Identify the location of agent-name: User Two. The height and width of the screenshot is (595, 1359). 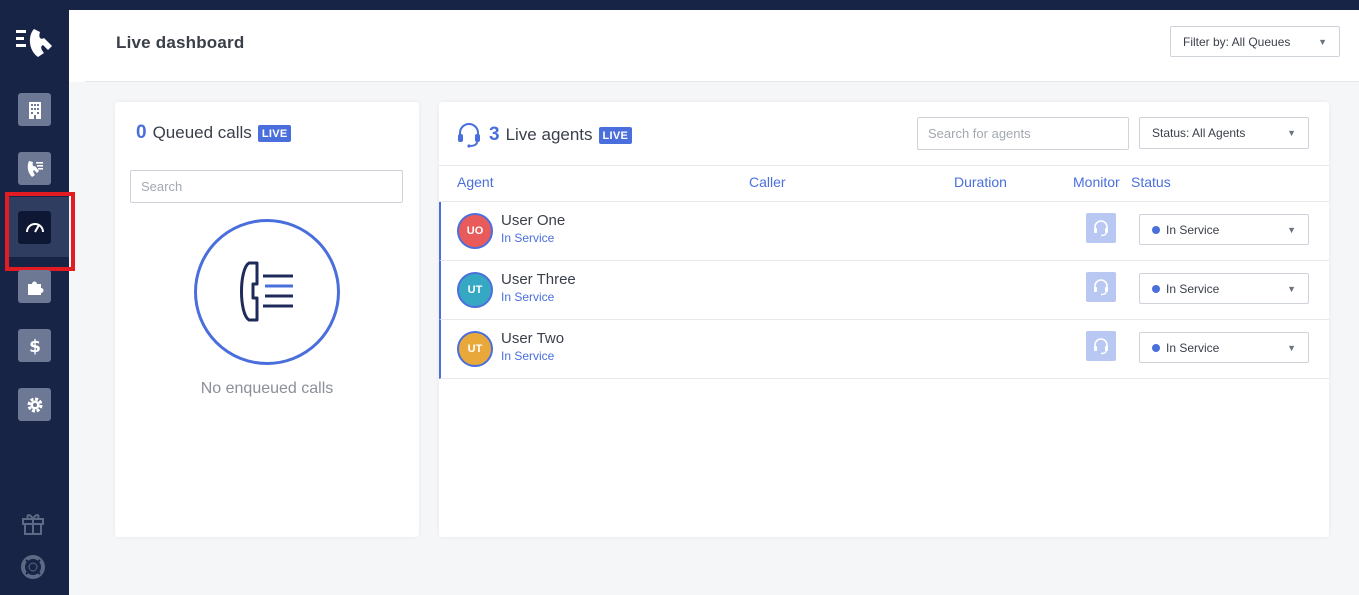
(533, 338).